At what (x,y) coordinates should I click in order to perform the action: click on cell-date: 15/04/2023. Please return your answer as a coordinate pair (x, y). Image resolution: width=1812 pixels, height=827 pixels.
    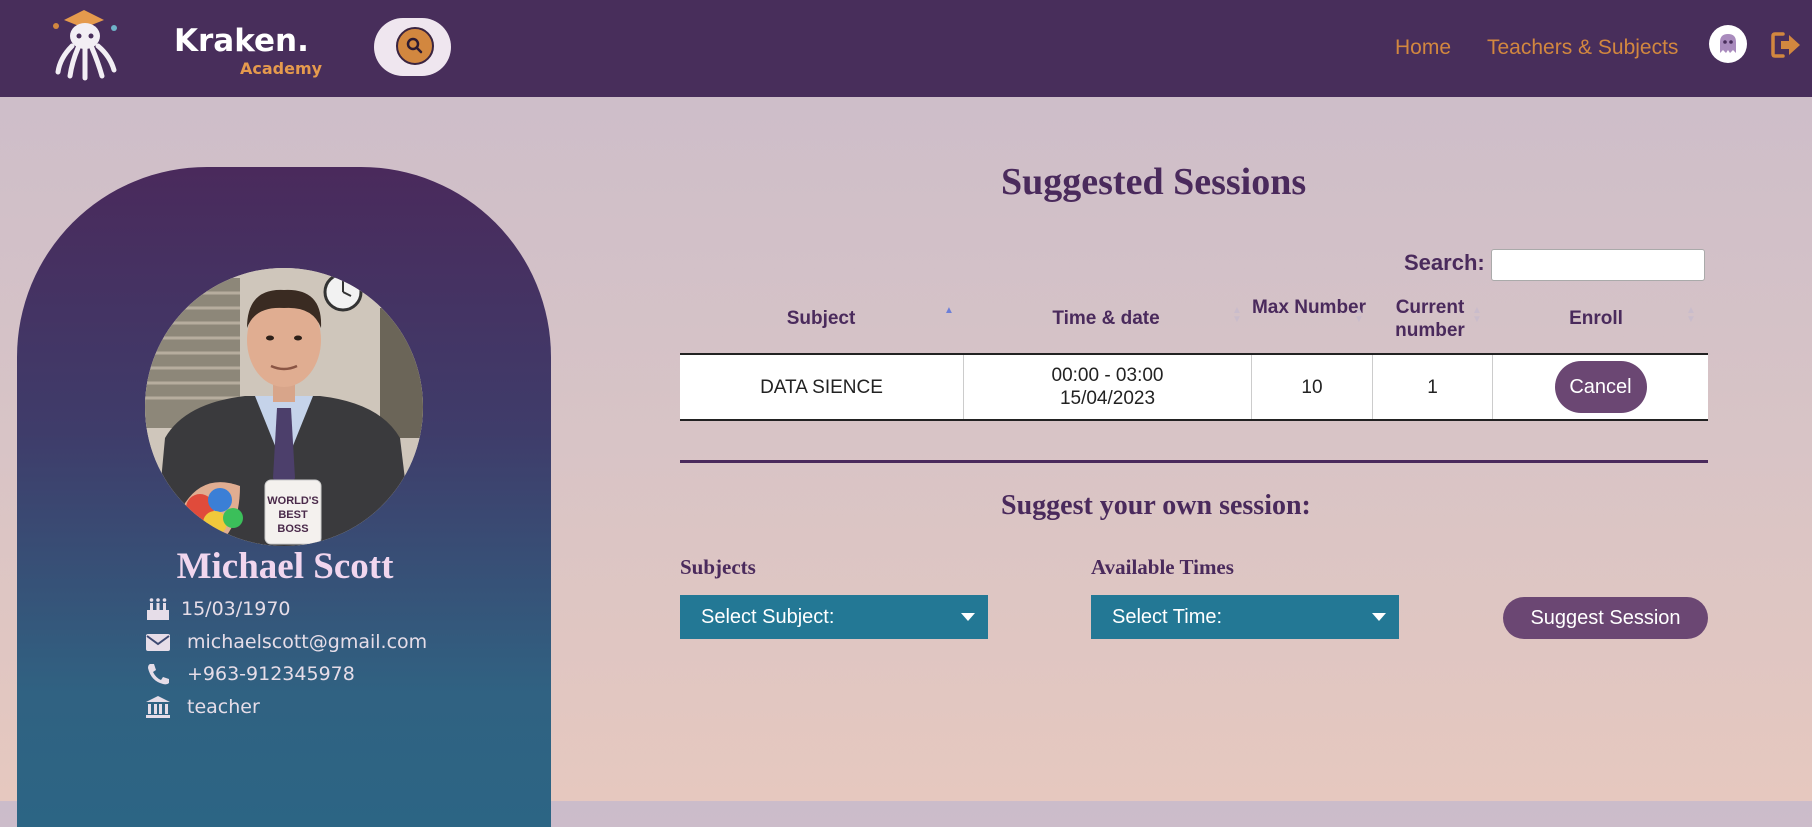
    Looking at the image, I should click on (1107, 398).